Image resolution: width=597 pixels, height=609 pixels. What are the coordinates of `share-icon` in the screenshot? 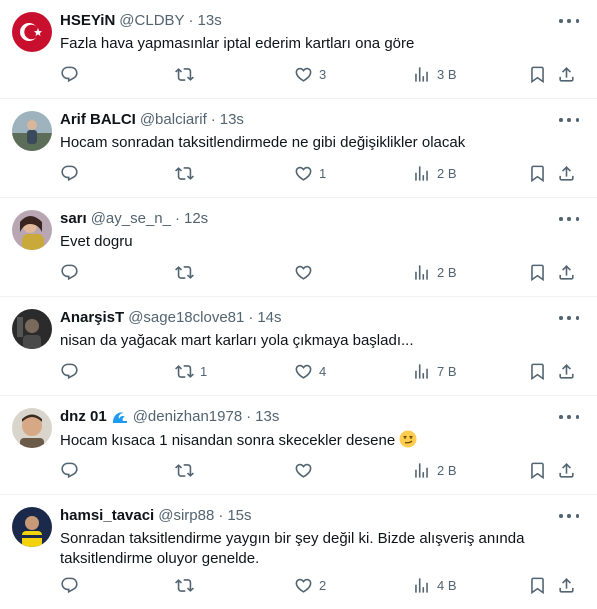 It's located at (566, 74).